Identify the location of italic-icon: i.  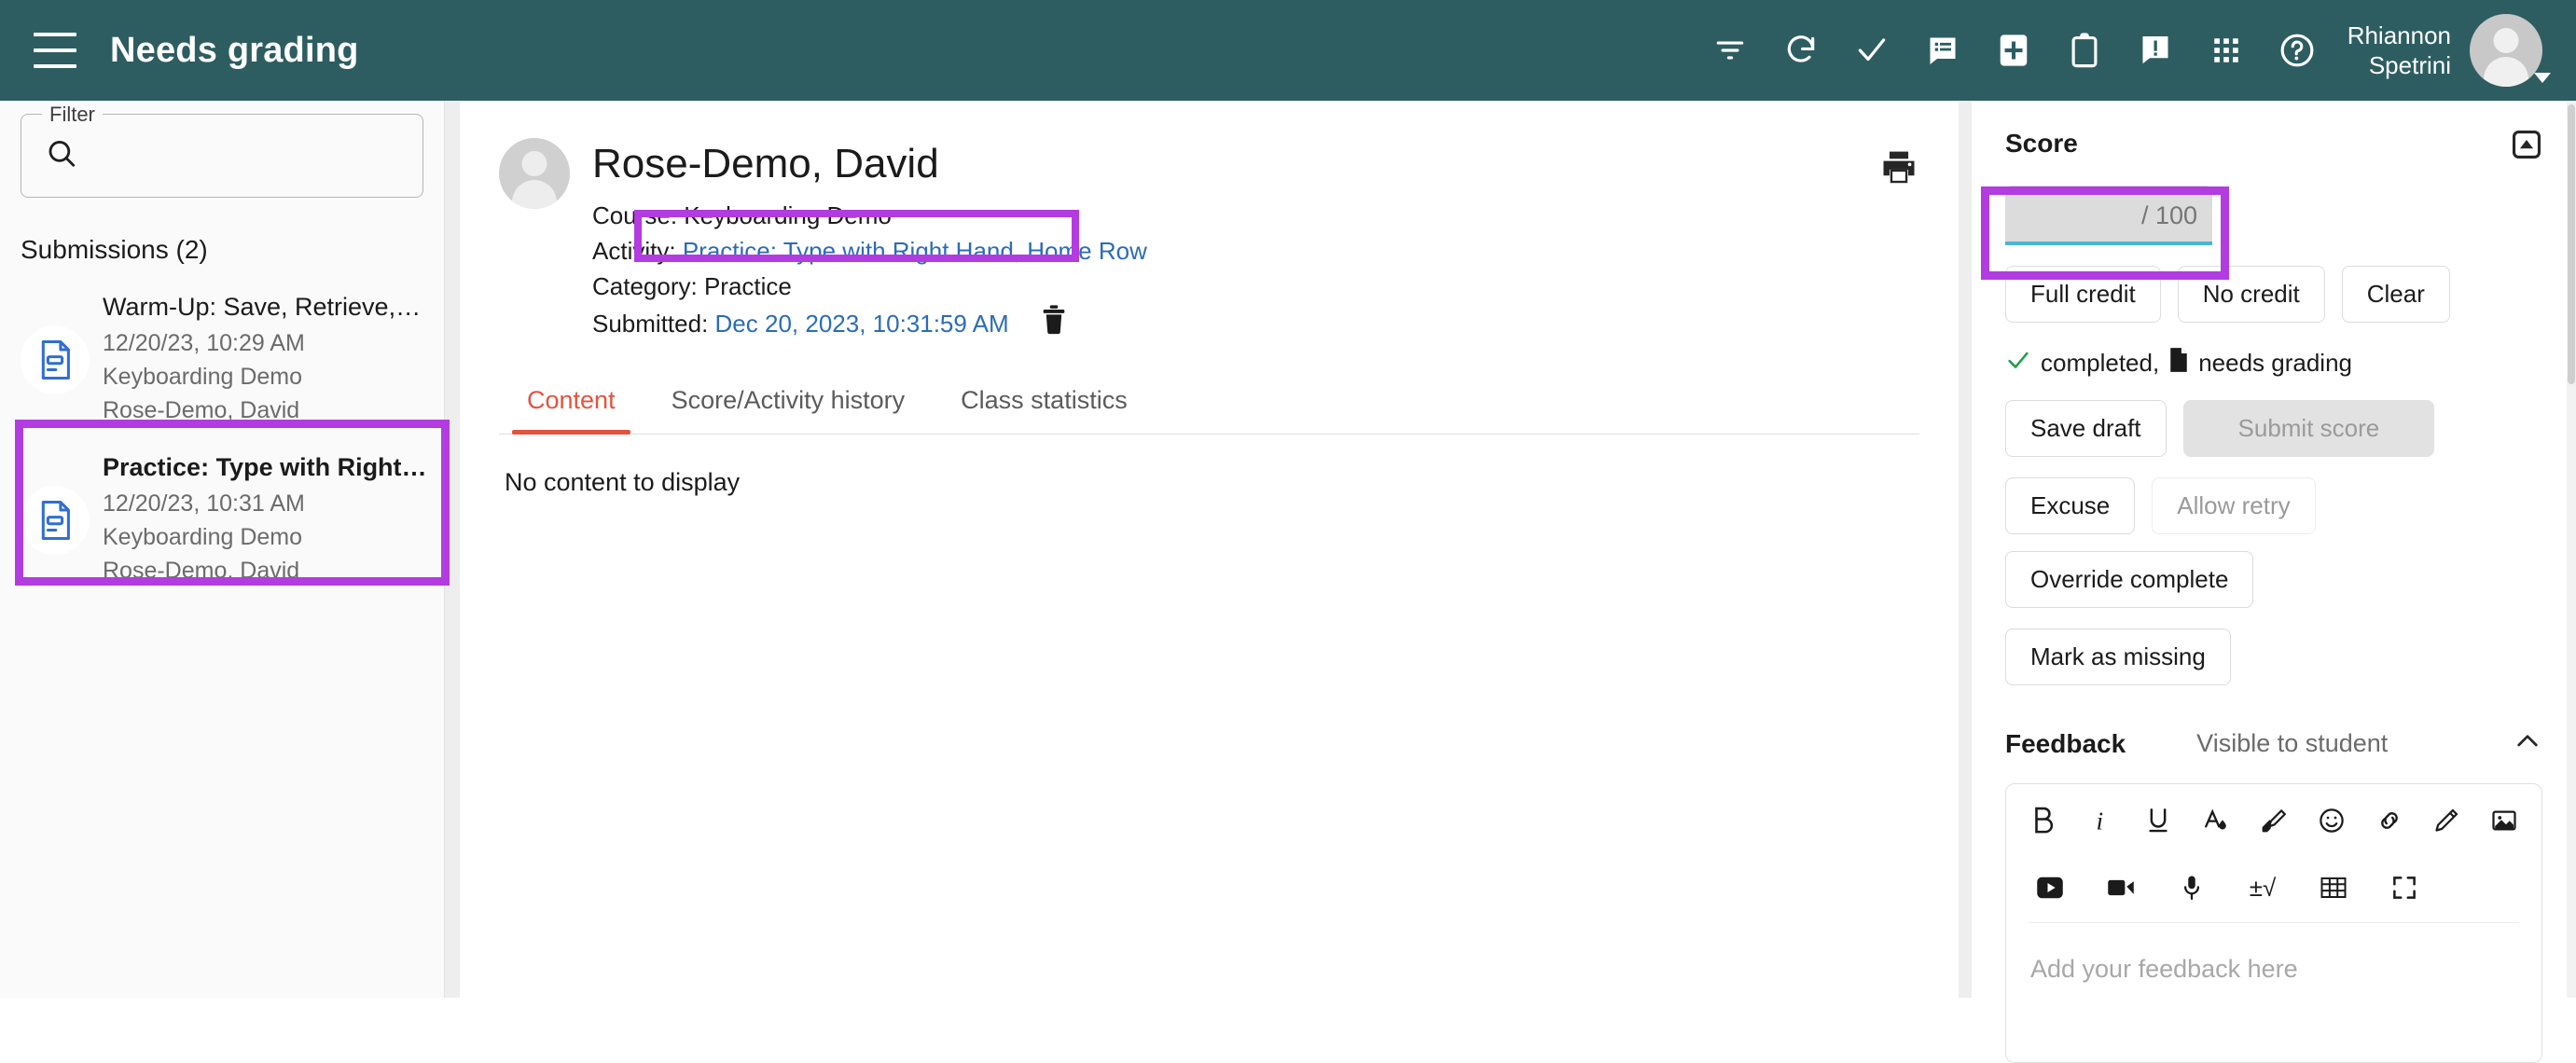
(2101, 820).